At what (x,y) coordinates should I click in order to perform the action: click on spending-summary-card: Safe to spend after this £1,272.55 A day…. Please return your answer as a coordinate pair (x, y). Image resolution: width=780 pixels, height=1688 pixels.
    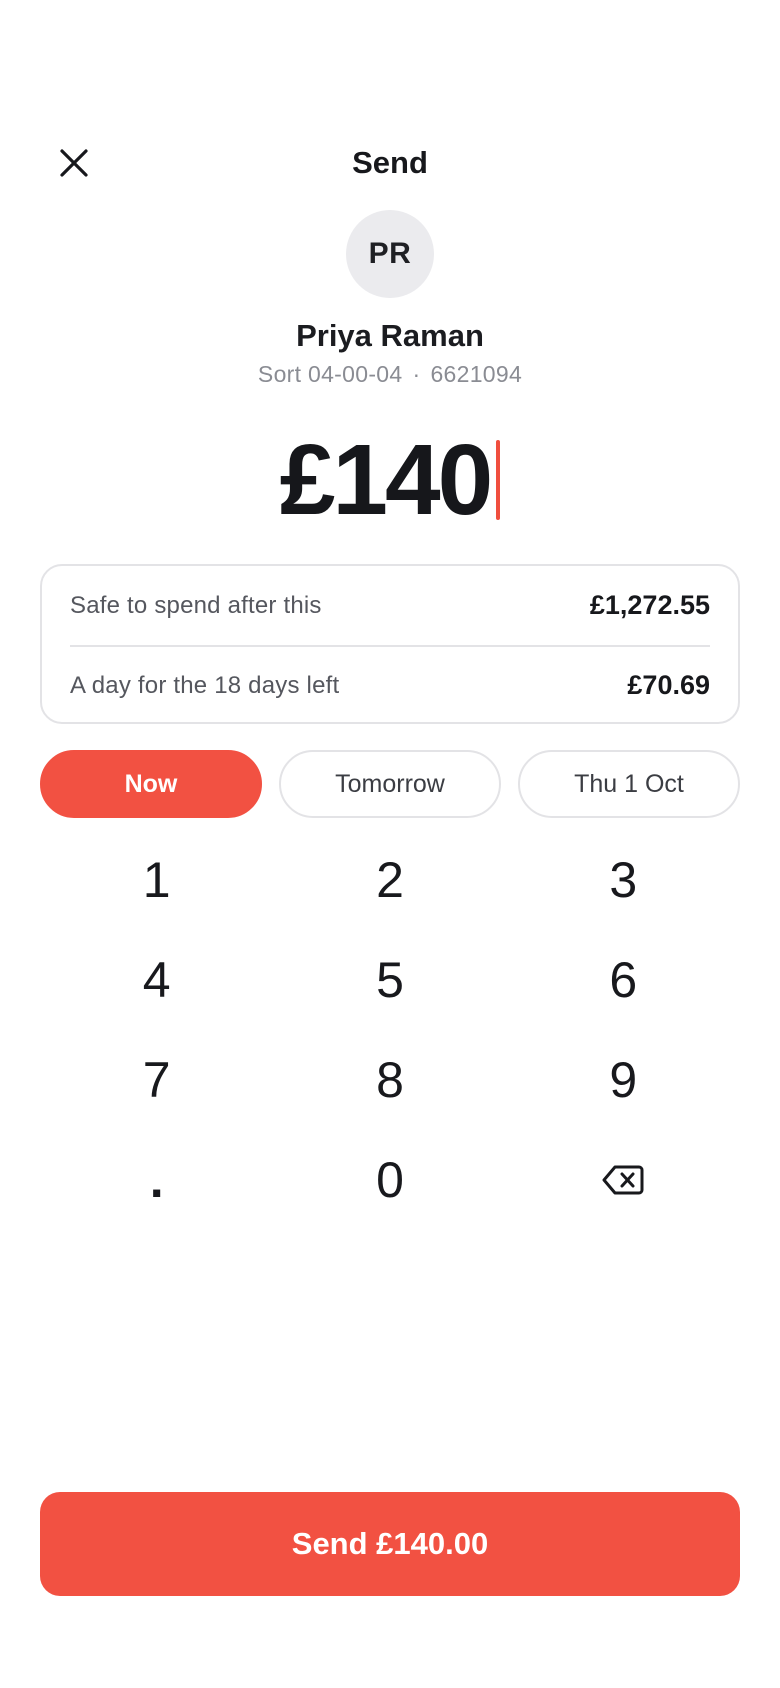
    Looking at the image, I should click on (390, 644).